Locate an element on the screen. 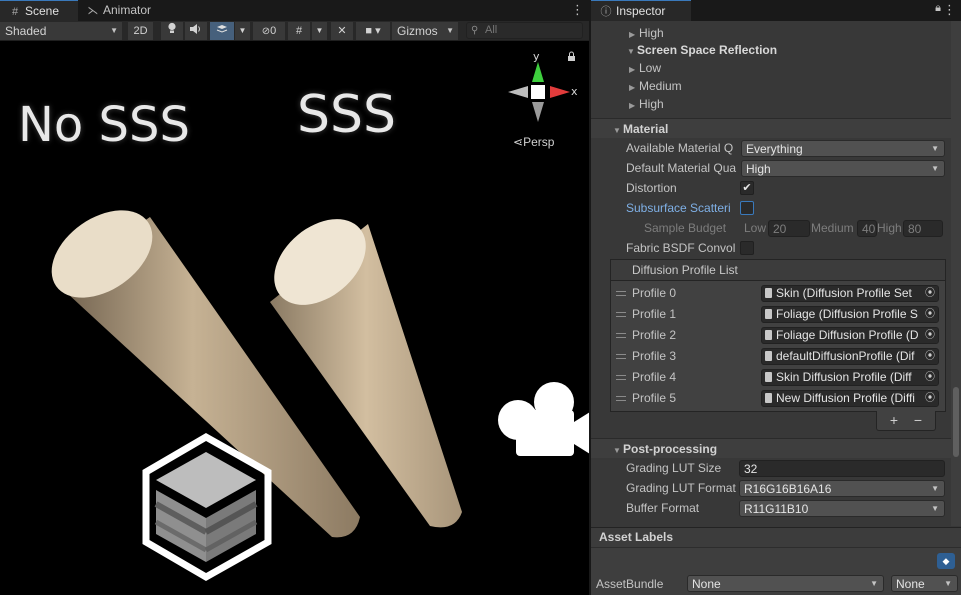  available-material-quality-dropdown: Everything ▼ is located at coordinates (843, 148).